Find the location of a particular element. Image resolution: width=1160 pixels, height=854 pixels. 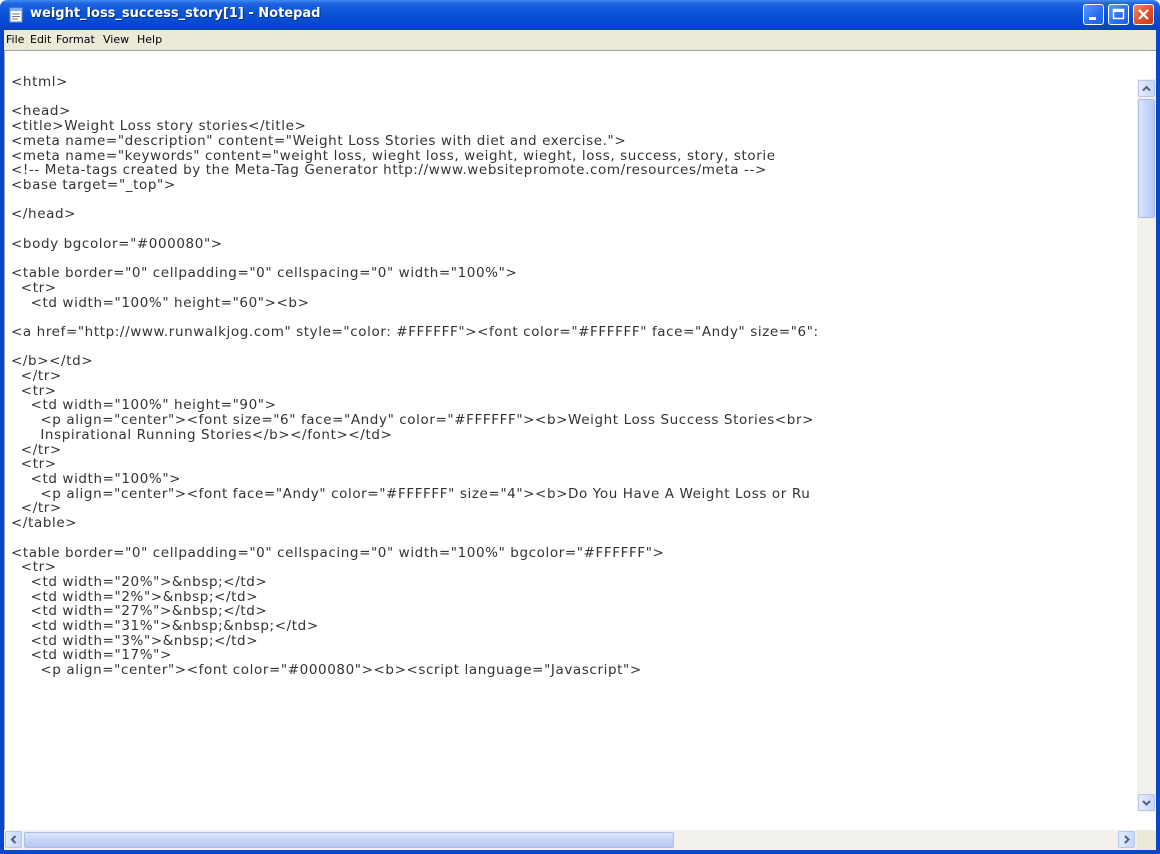

text-line: <td width="20%">&nbsp;</td> is located at coordinates (139, 581).